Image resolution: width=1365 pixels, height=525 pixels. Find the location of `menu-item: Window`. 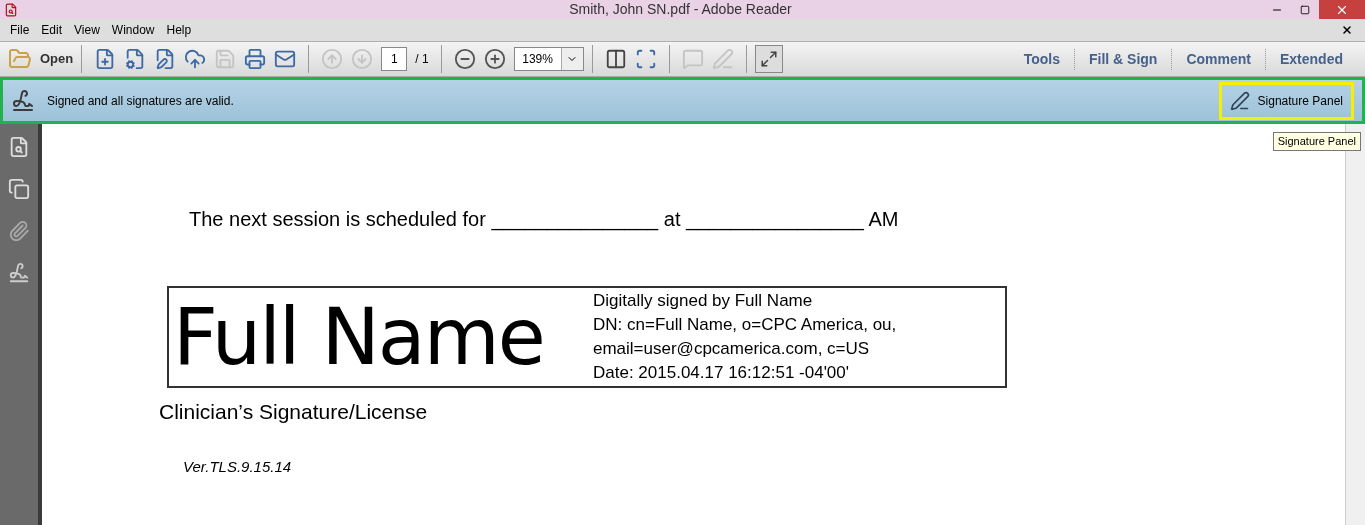

menu-item: Window is located at coordinates (133, 30).